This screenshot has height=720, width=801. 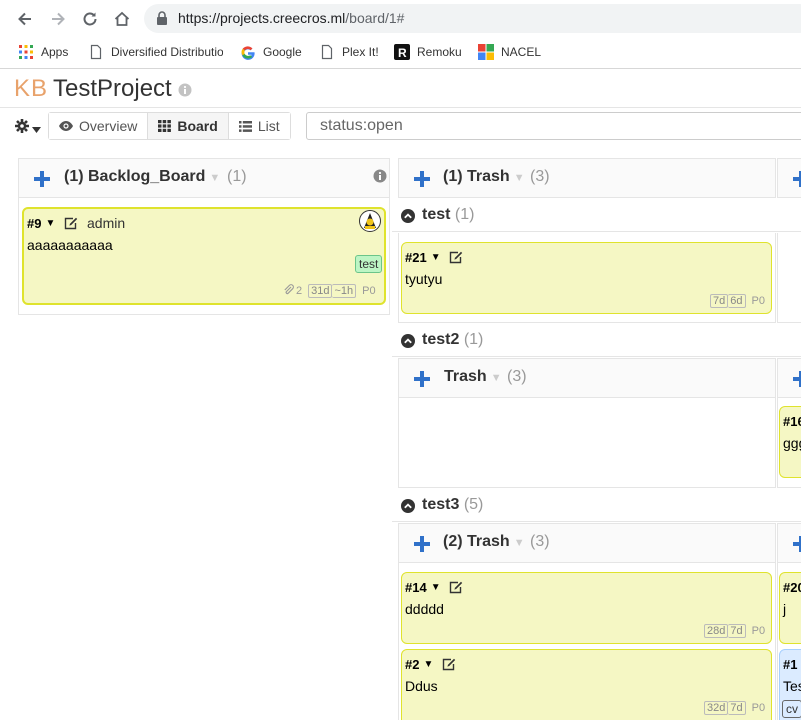 What do you see at coordinates (135, 176) in the screenshot?
I see `column-title-text: (1) Backlog_Board` at bounding box center [135, 176].